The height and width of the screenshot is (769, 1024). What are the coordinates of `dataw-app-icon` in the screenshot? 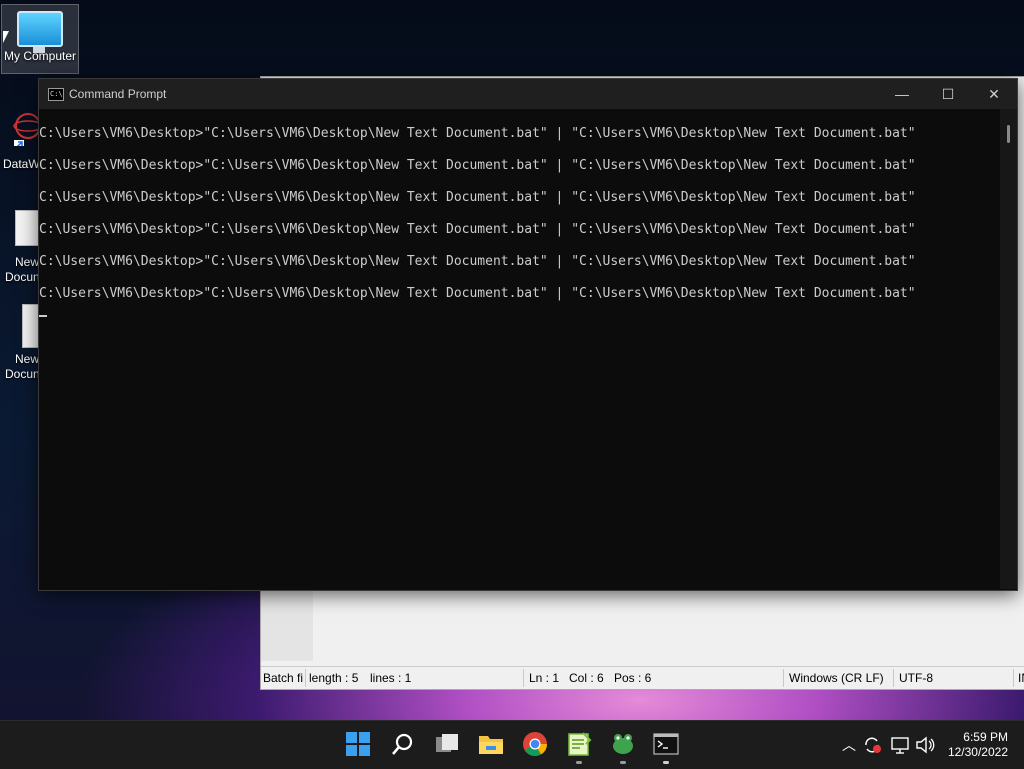 It's located at (26, 129).